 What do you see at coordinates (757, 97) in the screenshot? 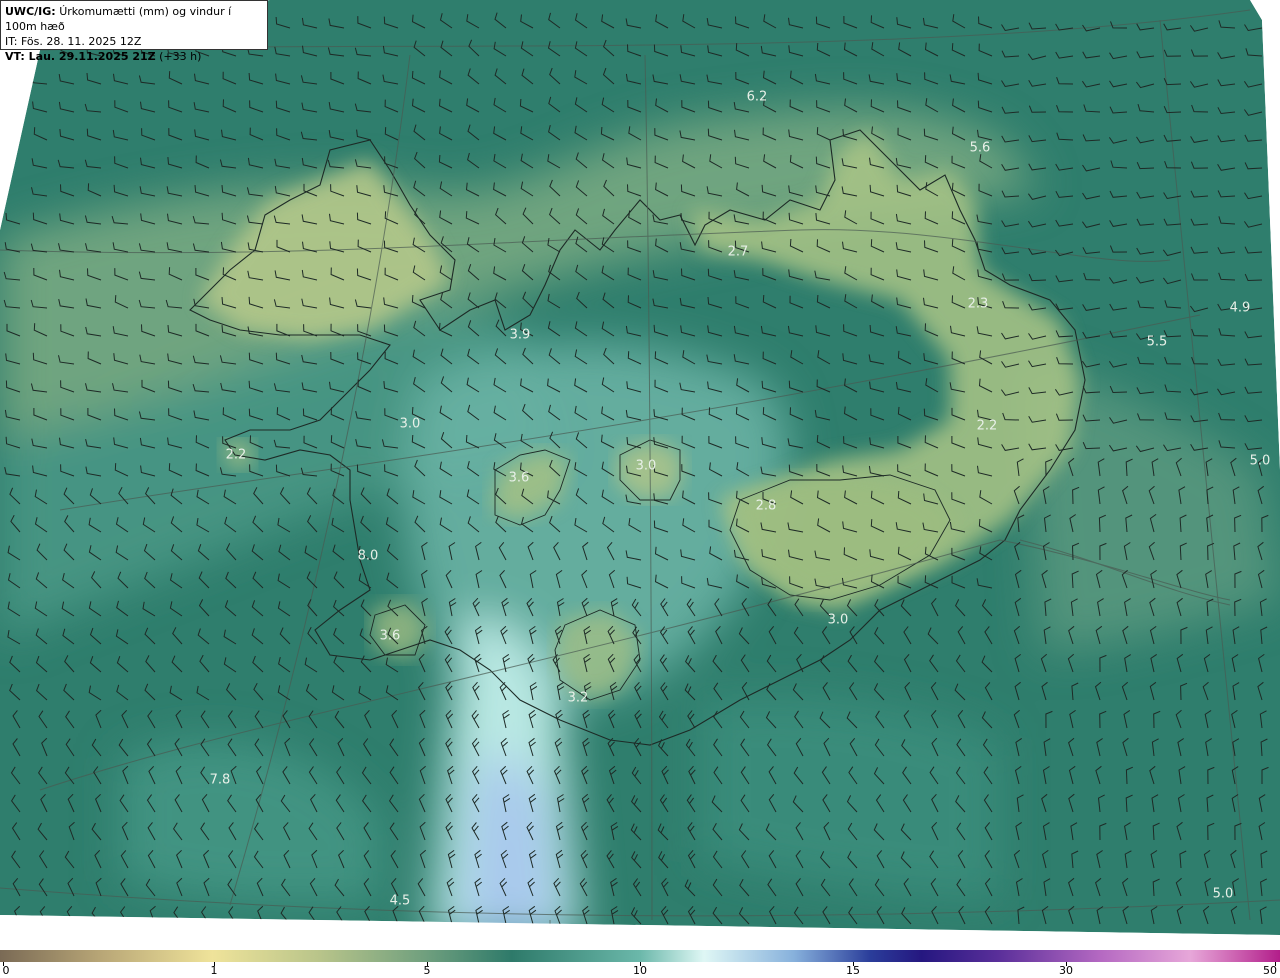
I see `precip-value-label: 6.2` at bounding box center [757, 97].